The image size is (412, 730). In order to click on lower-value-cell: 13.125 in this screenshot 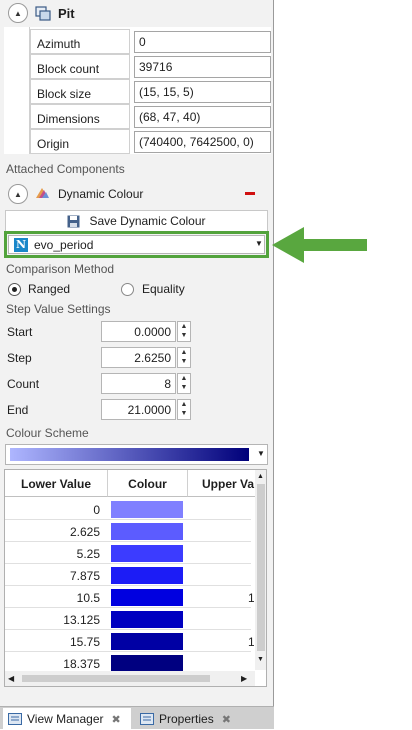, I will do `click(81, 620)`.